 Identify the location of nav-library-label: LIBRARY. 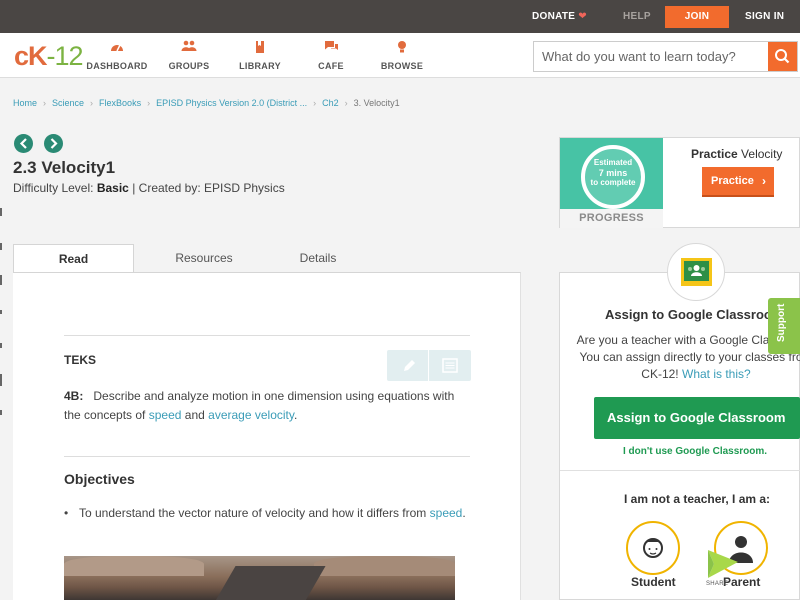
(260, 66).